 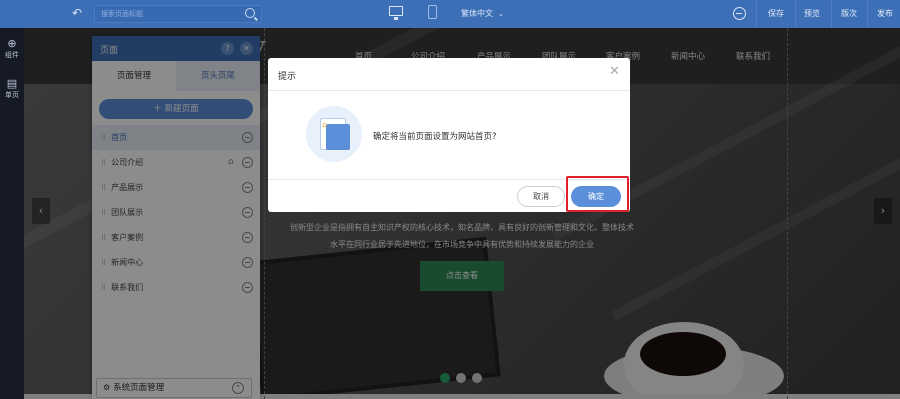 What do you see at coordinates (450, 14) in the screenshot?
I see `top-toolbar: ↶ 搜索页面标题 繁体中文 ⌄ 保存 预览 版次 发布` at bounding box center [450, 14].